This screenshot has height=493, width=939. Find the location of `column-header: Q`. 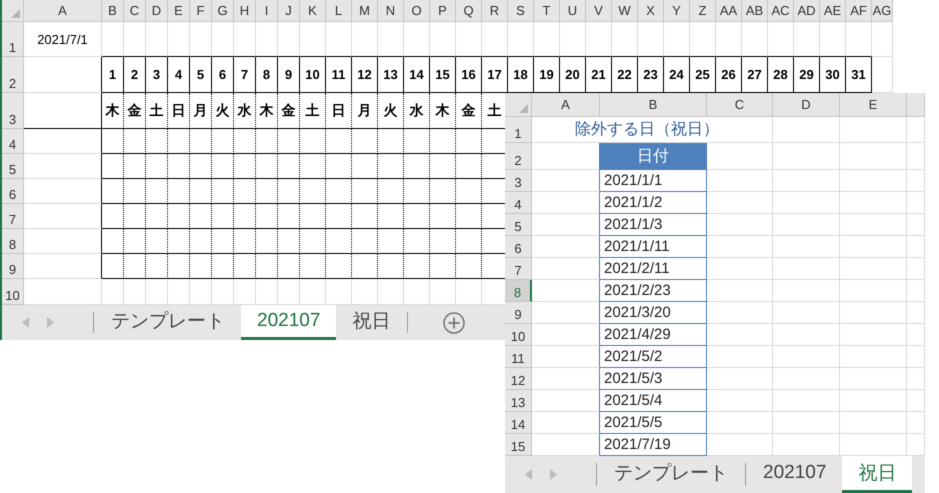

column-header: Q is located at coordinates (469, 11).